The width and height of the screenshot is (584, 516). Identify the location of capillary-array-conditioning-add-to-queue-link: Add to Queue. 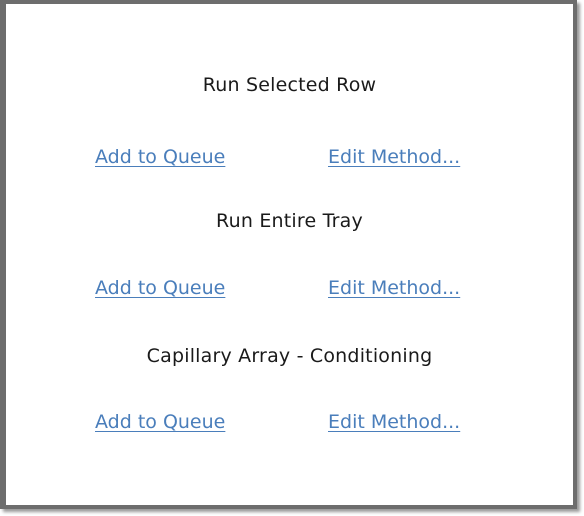
(160, 422).